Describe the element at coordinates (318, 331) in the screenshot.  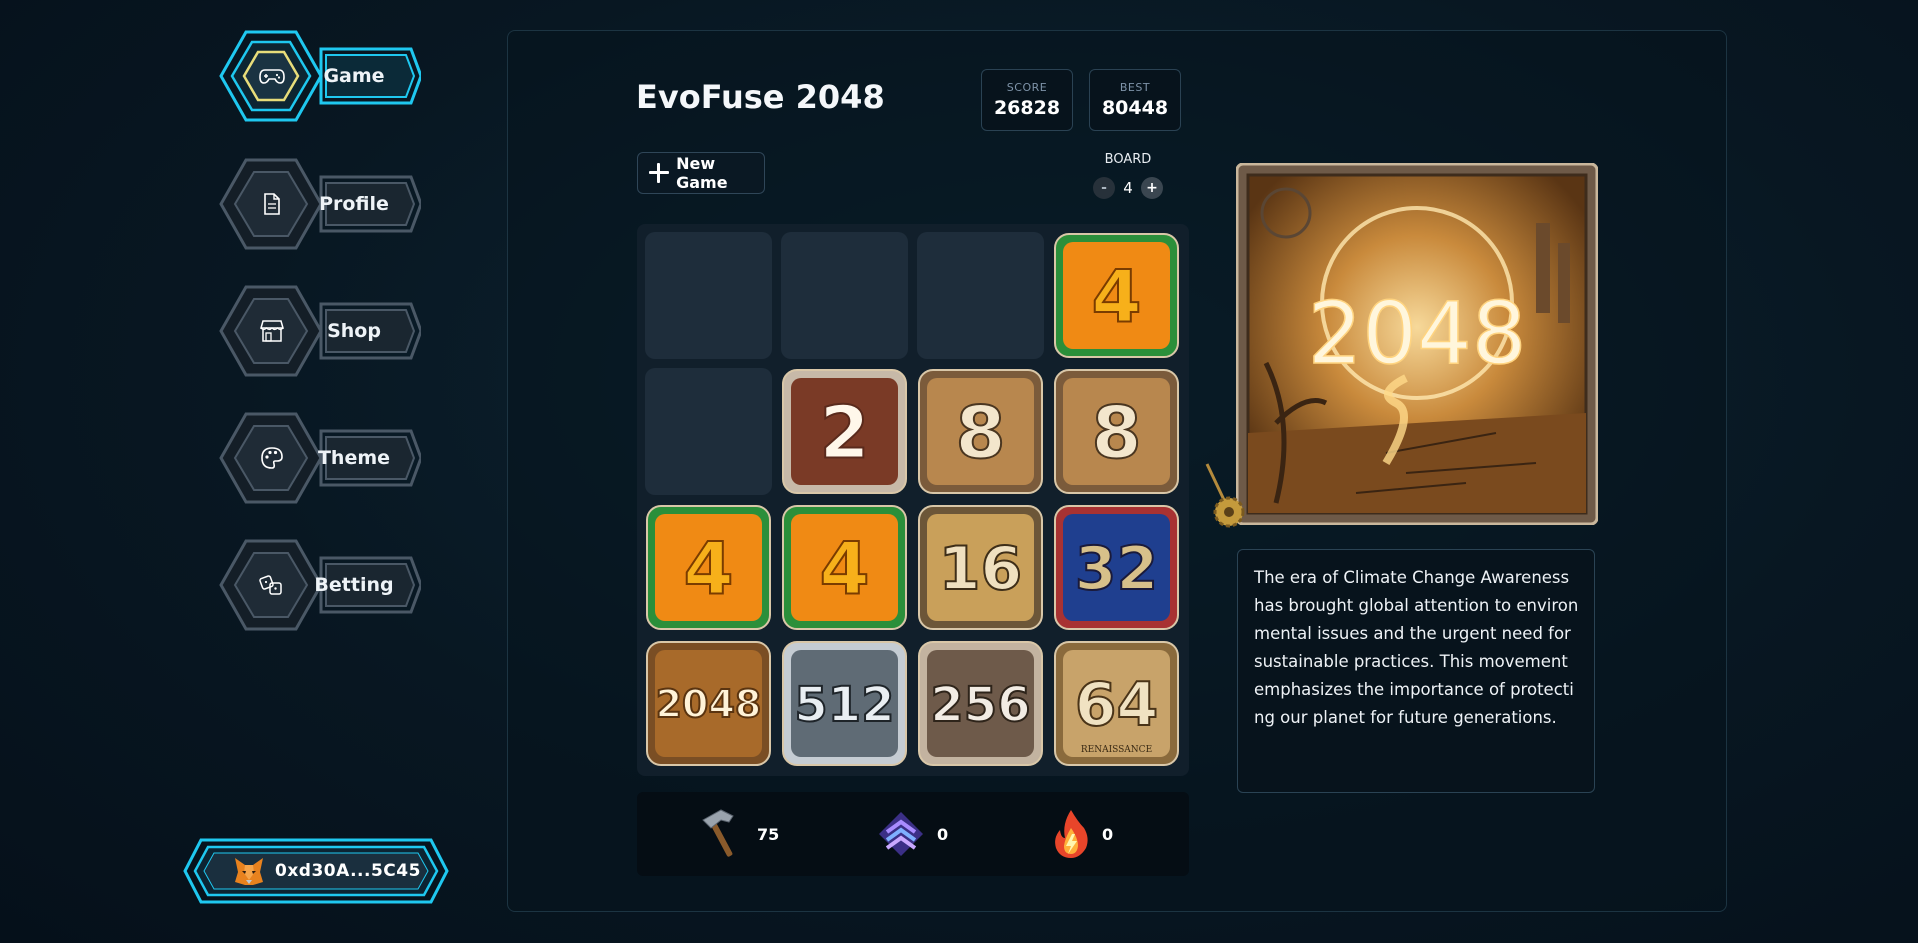
I see `nav-item-shop: Shop` at that location.